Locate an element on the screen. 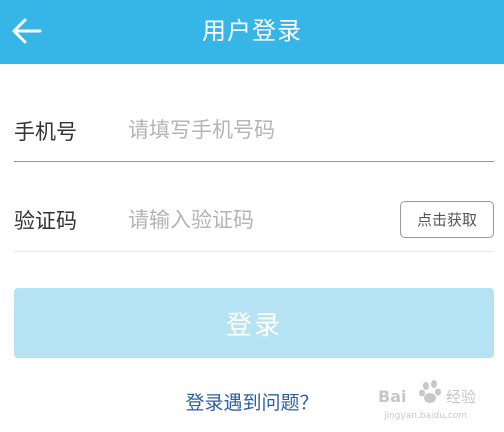 This screenshot has height=432, width=504. code-input is located at coordinates (258, 220).